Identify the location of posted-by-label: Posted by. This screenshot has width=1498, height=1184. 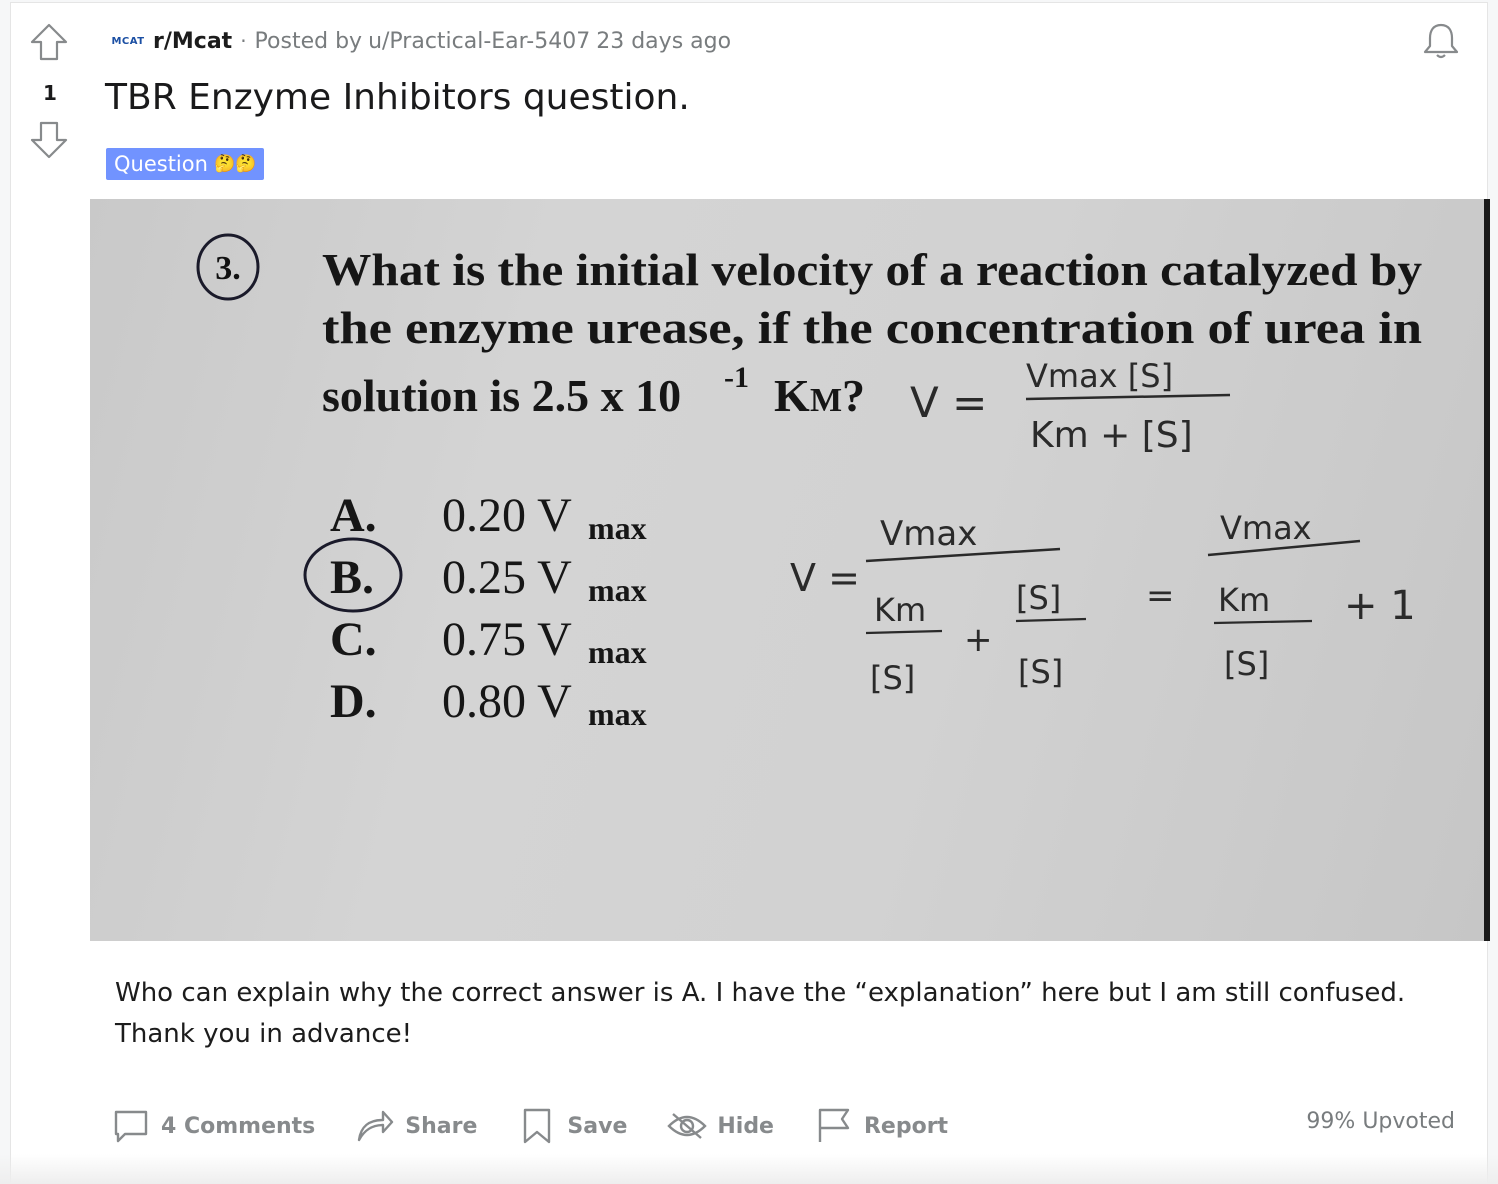
(308, 41).